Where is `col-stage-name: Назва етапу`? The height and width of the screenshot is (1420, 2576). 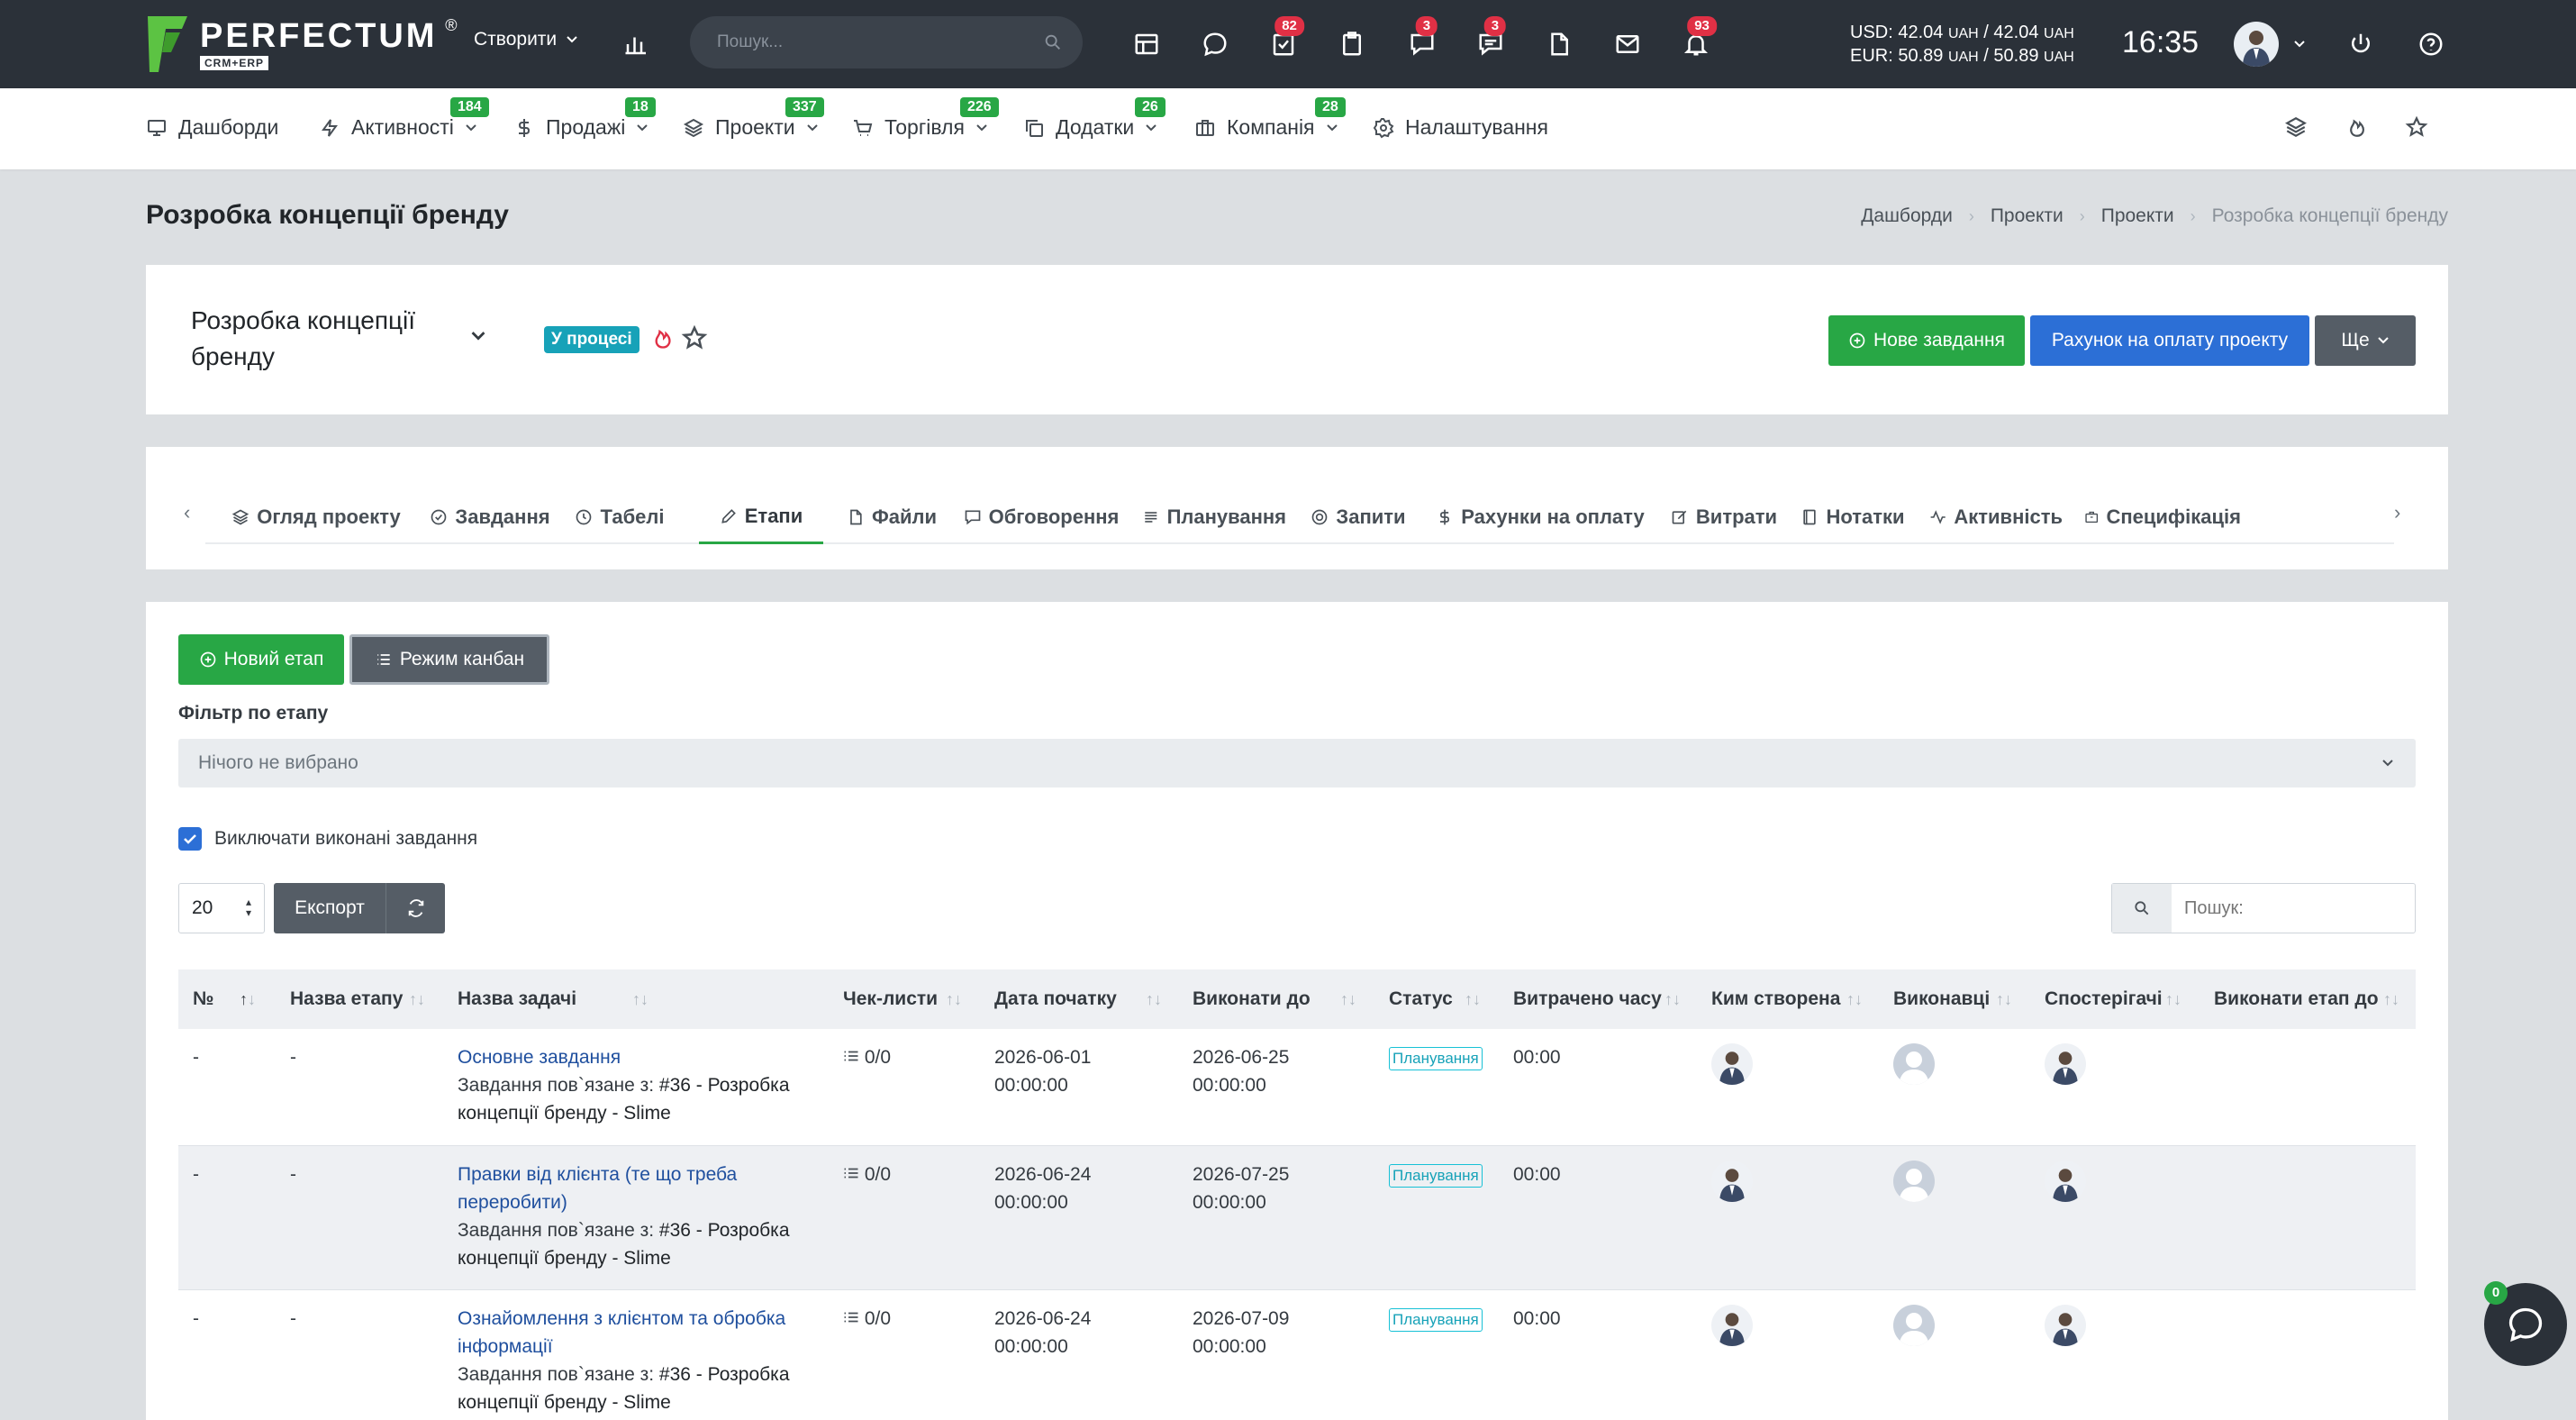 col-stage-name: Назва етапу is located at coordinates (346, 999).